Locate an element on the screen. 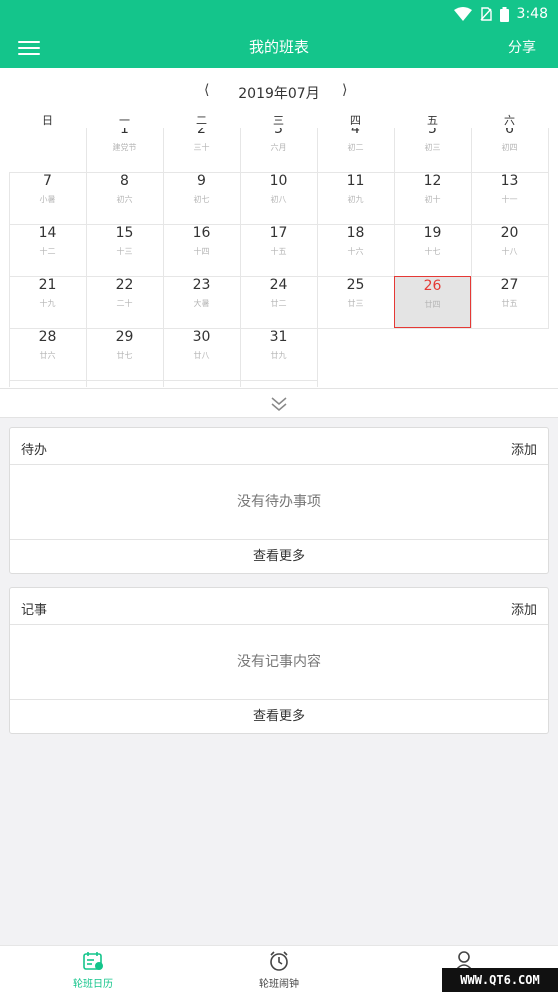  calendar-day: 10 初八 is located at coordinates (278, 198).